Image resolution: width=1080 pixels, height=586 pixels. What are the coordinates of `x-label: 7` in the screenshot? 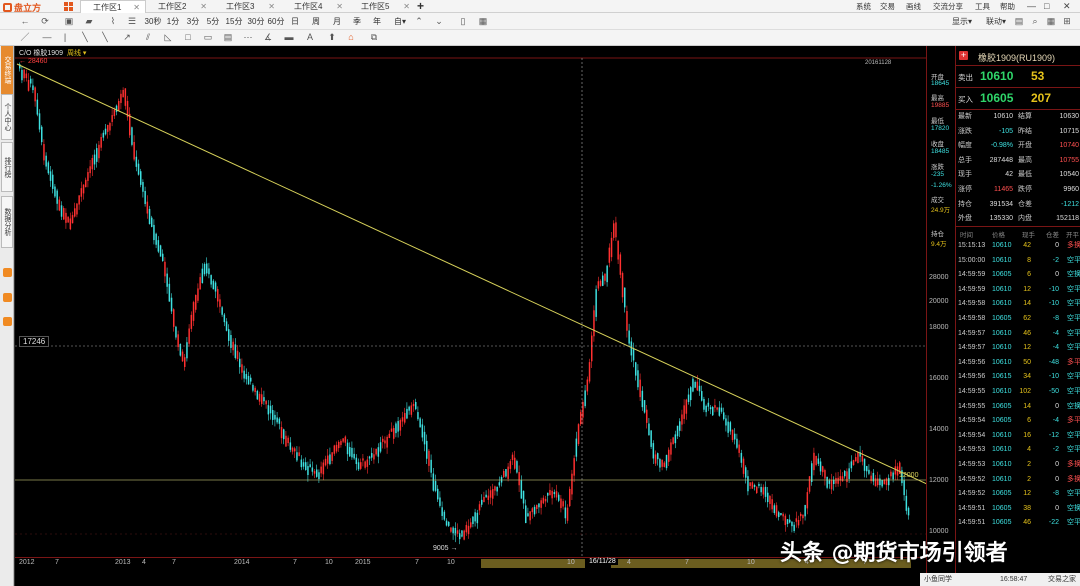 It's located at (57, 562).